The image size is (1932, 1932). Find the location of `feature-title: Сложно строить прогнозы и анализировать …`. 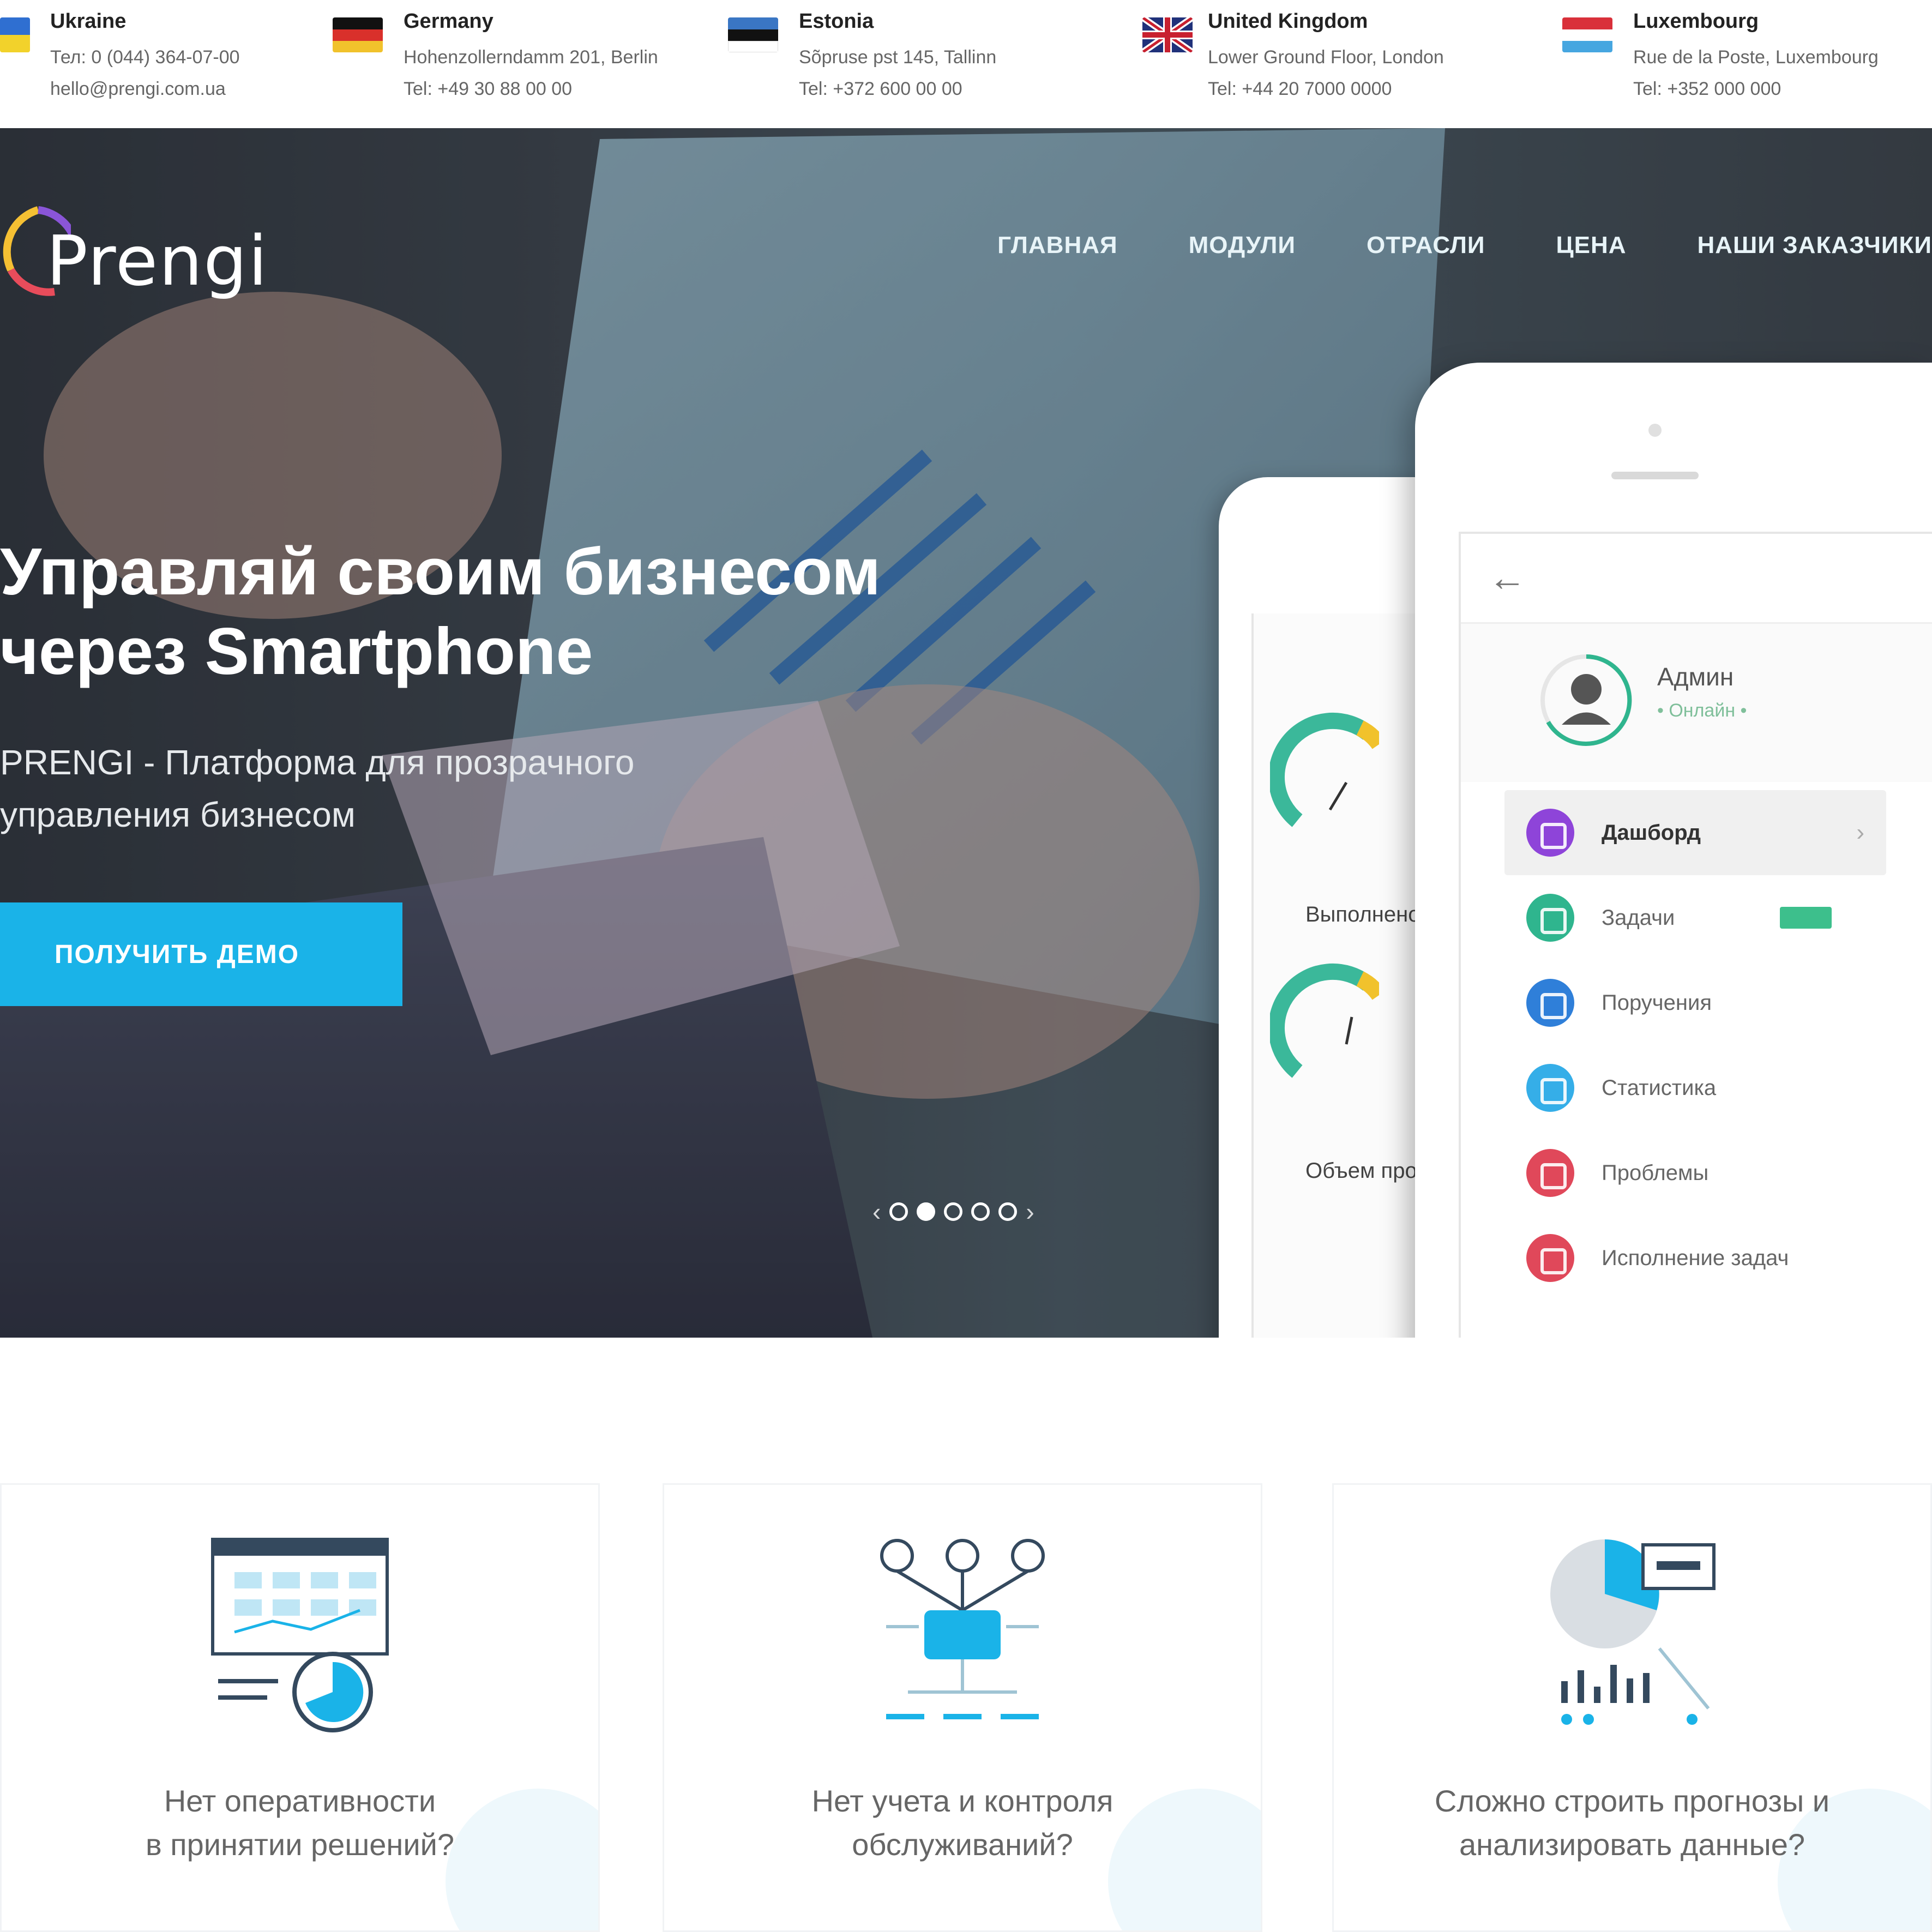

feature-title: Сложно строить прогнозы и анализировать … is located at coordinates (1632, 1823).